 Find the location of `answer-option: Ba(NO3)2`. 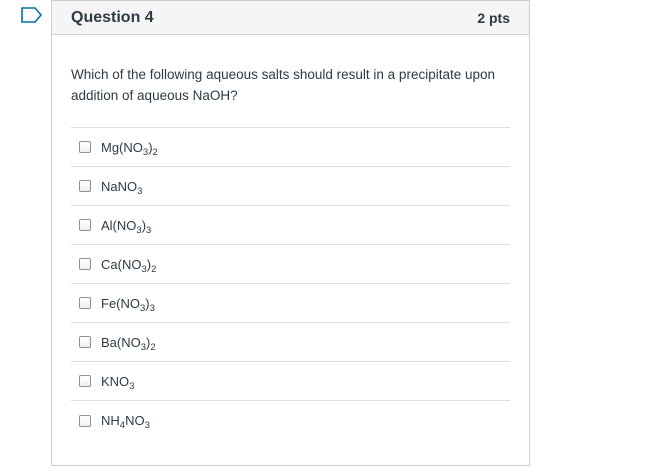

answer-option: Ba(NO3)2 is located at coordinates (290, 342).